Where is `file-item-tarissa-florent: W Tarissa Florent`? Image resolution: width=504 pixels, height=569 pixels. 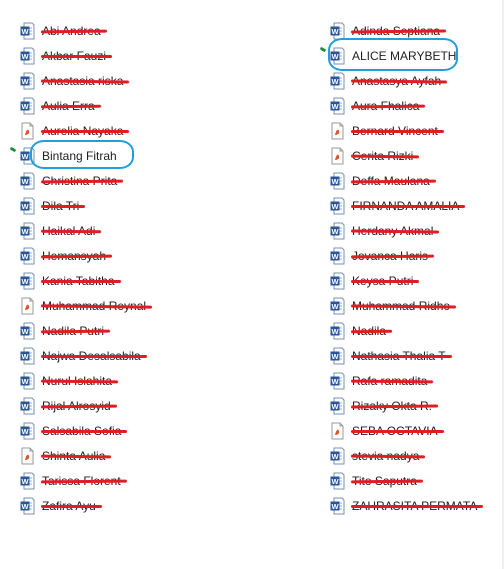
file-item-tarissa-florent: W Tarissa Florent is located at coordinates (145, 480).